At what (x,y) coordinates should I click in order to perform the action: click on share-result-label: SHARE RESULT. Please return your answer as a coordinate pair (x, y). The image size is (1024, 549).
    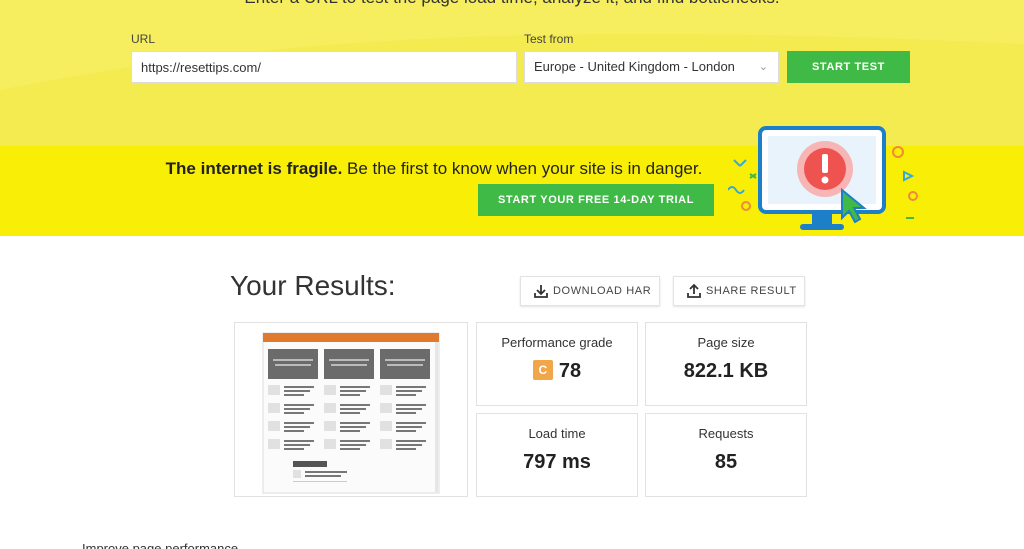
    Looking at the image, I should click on (751, 291).